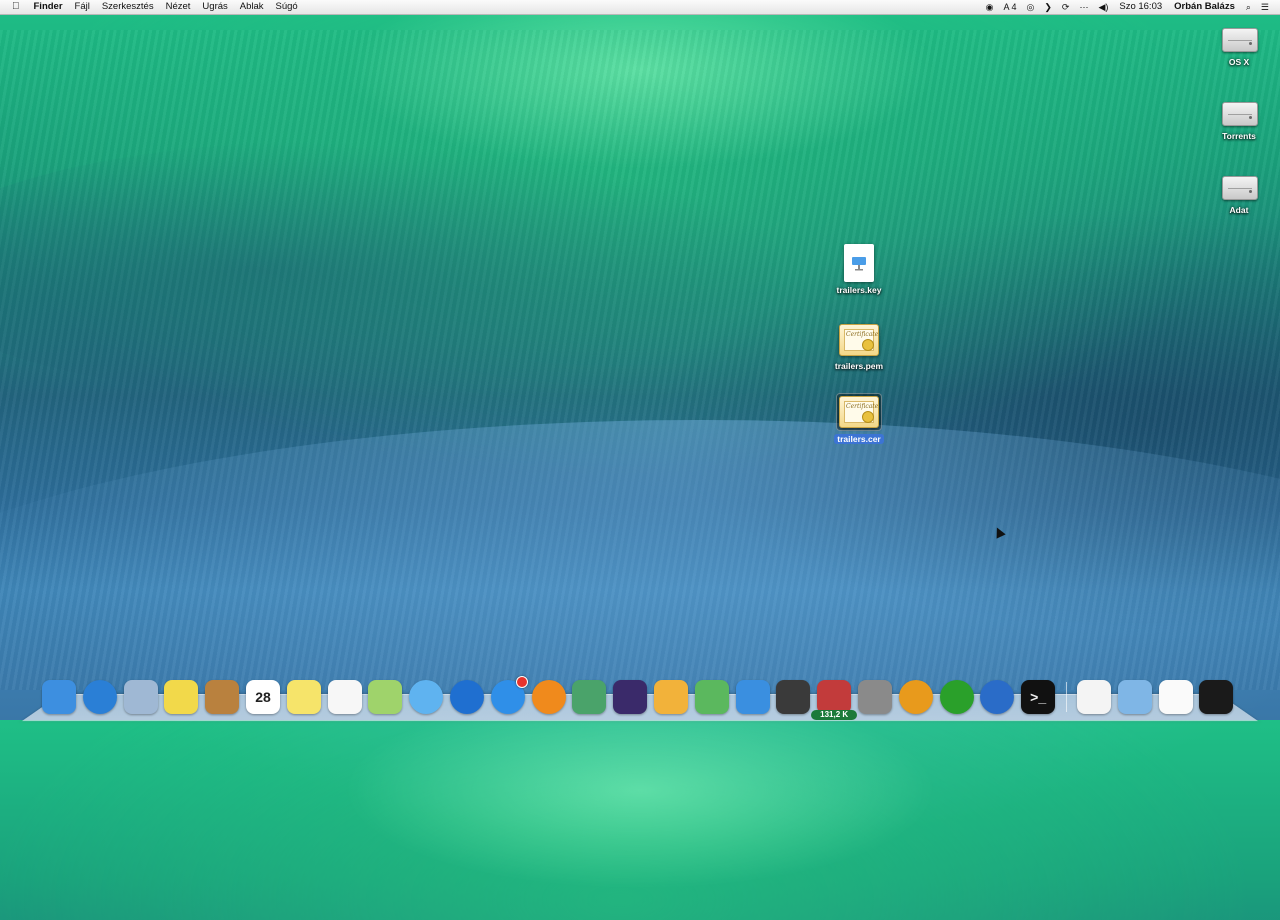 The width and height of the screenshot is (1280, 920). What do you see at coordinates (1006, 7) in the screenshot?
I see `display-icon: A` at bounding box center [1006, 7].